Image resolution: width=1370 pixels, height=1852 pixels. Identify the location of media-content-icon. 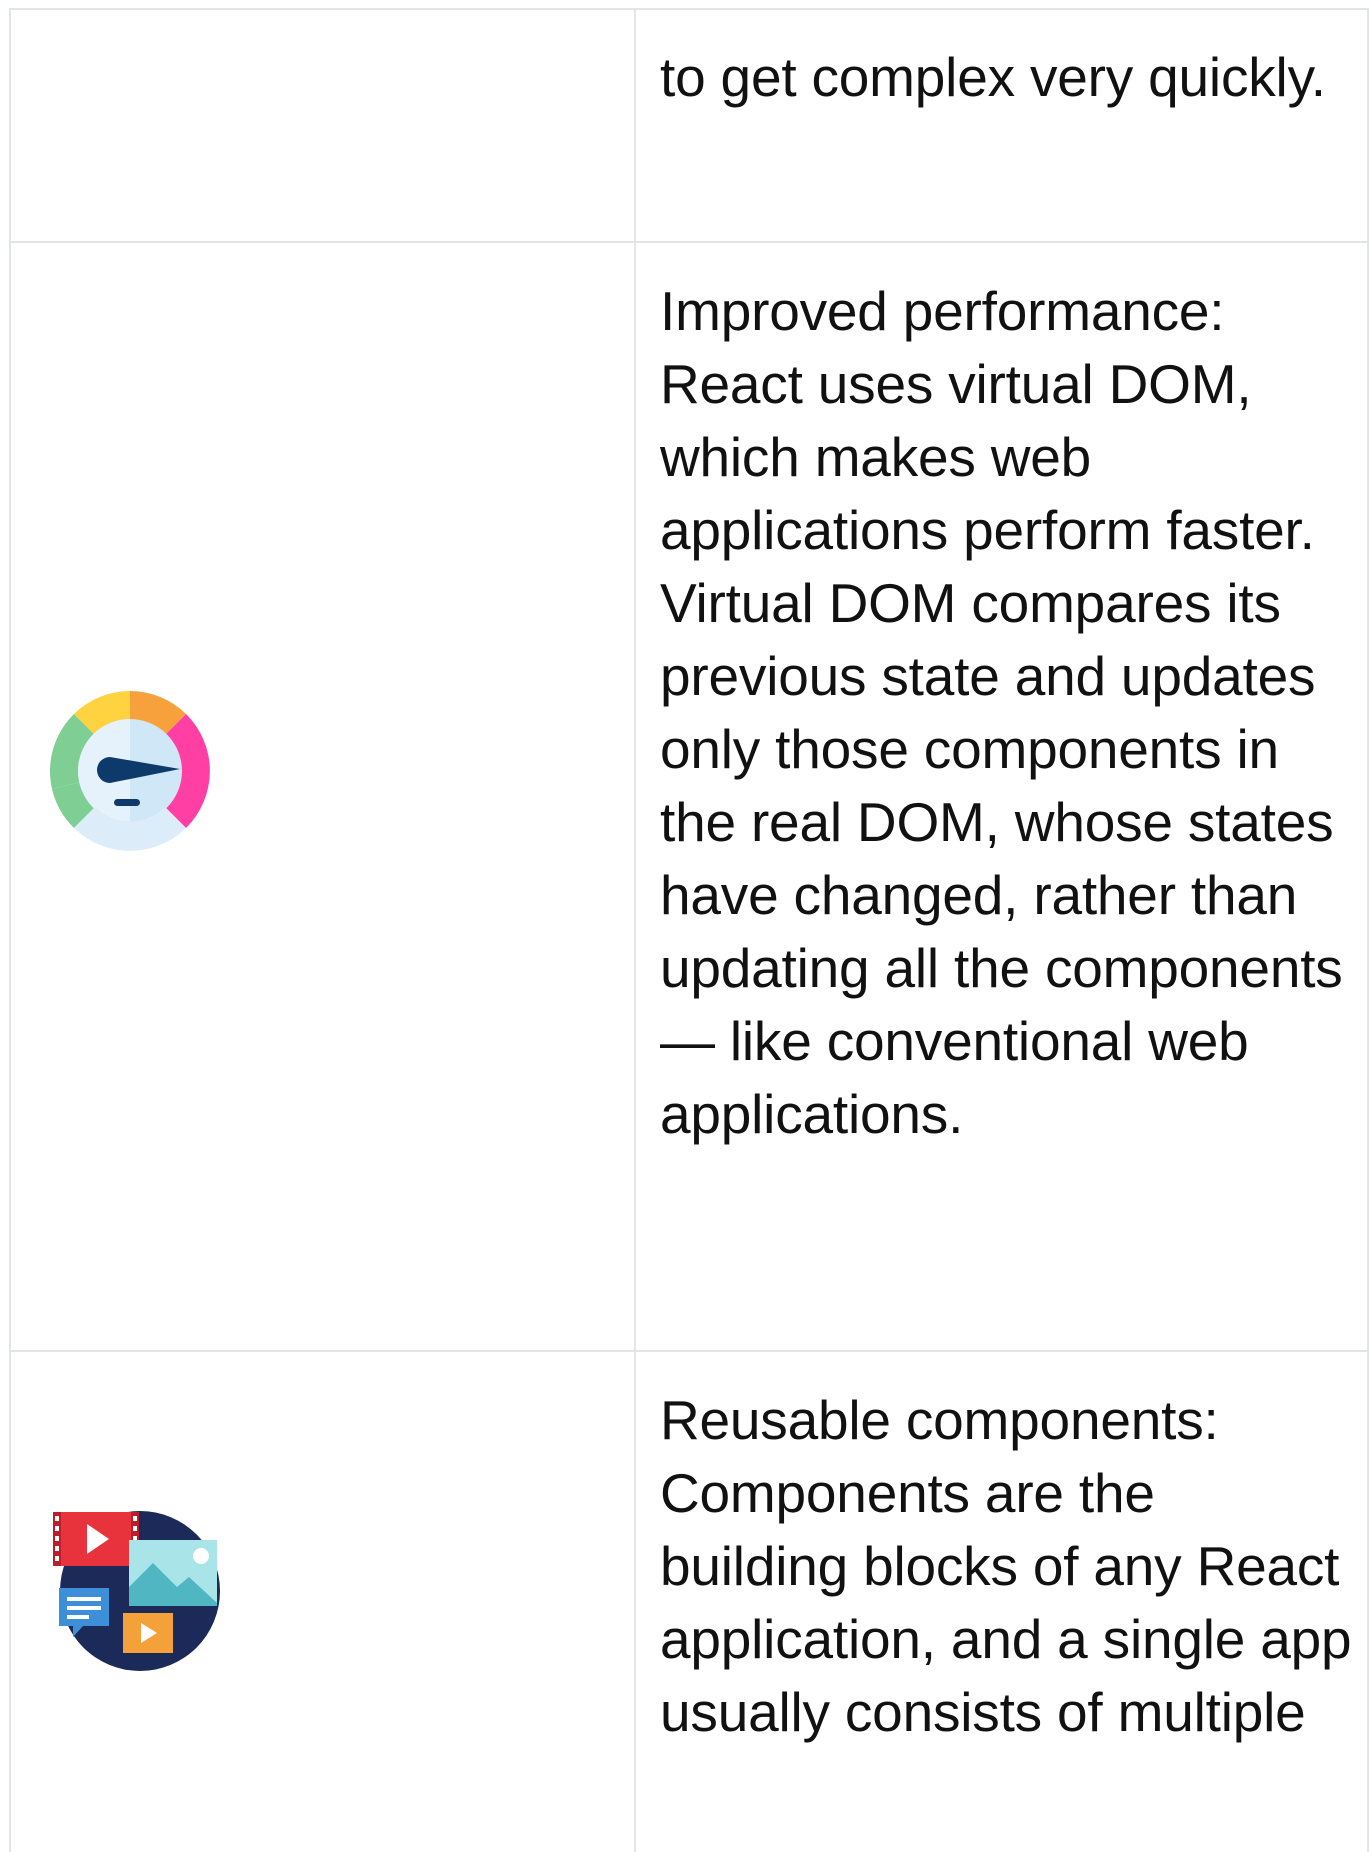
(136, 1591).